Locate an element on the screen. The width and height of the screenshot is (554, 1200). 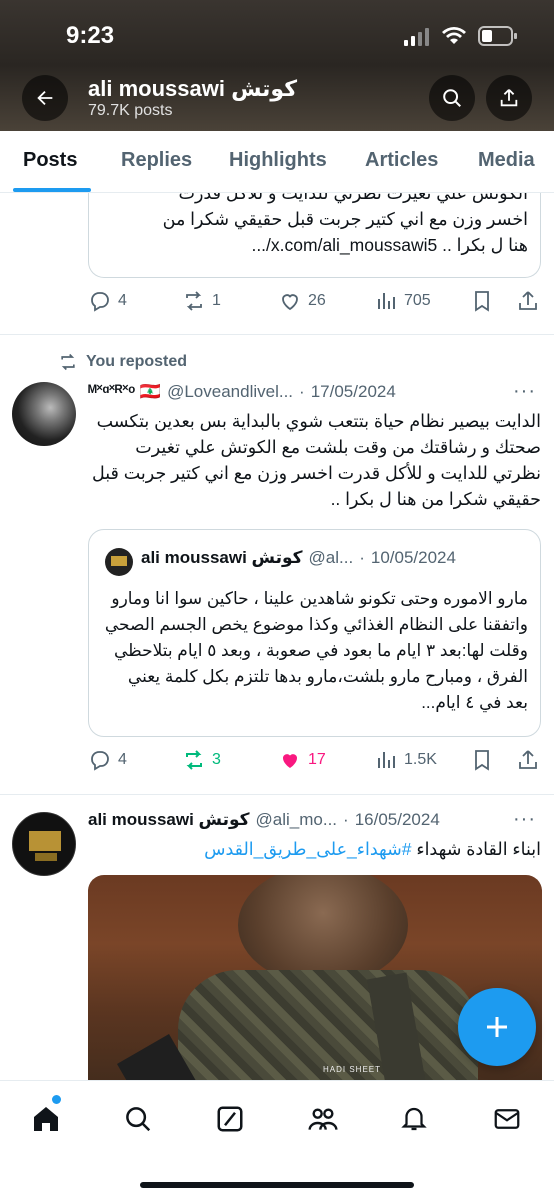
nav-home is located at coordinates (46, 1119).